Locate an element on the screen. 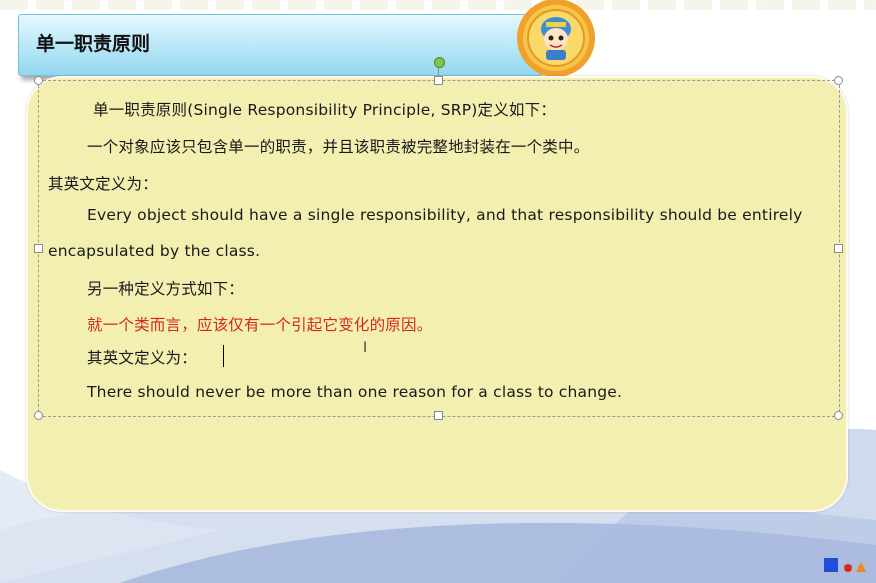 The image size is (876, 583). resize-handle-bottom is located at coordinates (438, 415).